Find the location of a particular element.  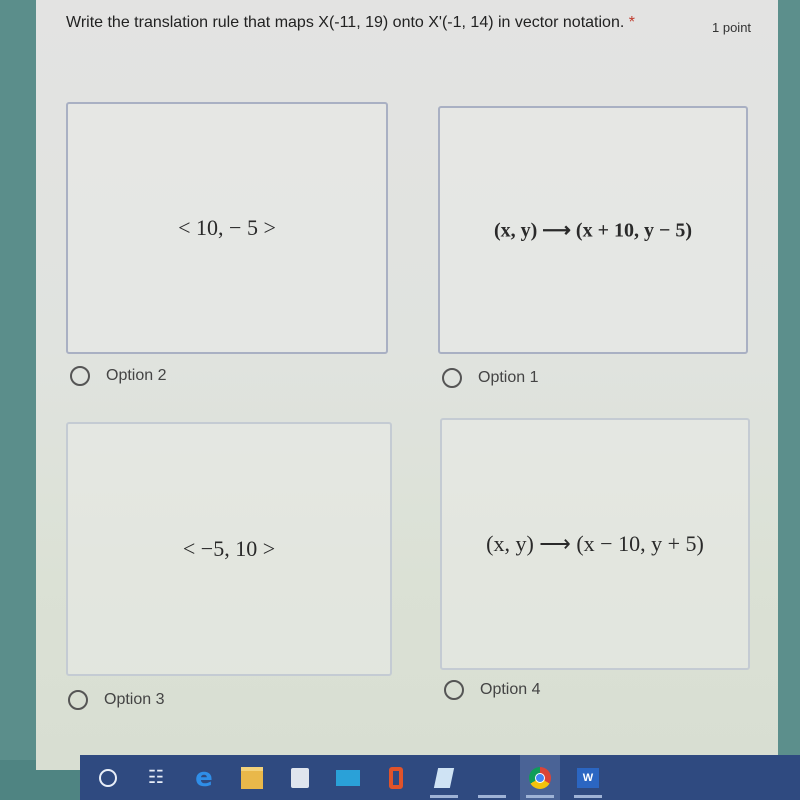

required-marker: * is located at coordinates (631, 22).